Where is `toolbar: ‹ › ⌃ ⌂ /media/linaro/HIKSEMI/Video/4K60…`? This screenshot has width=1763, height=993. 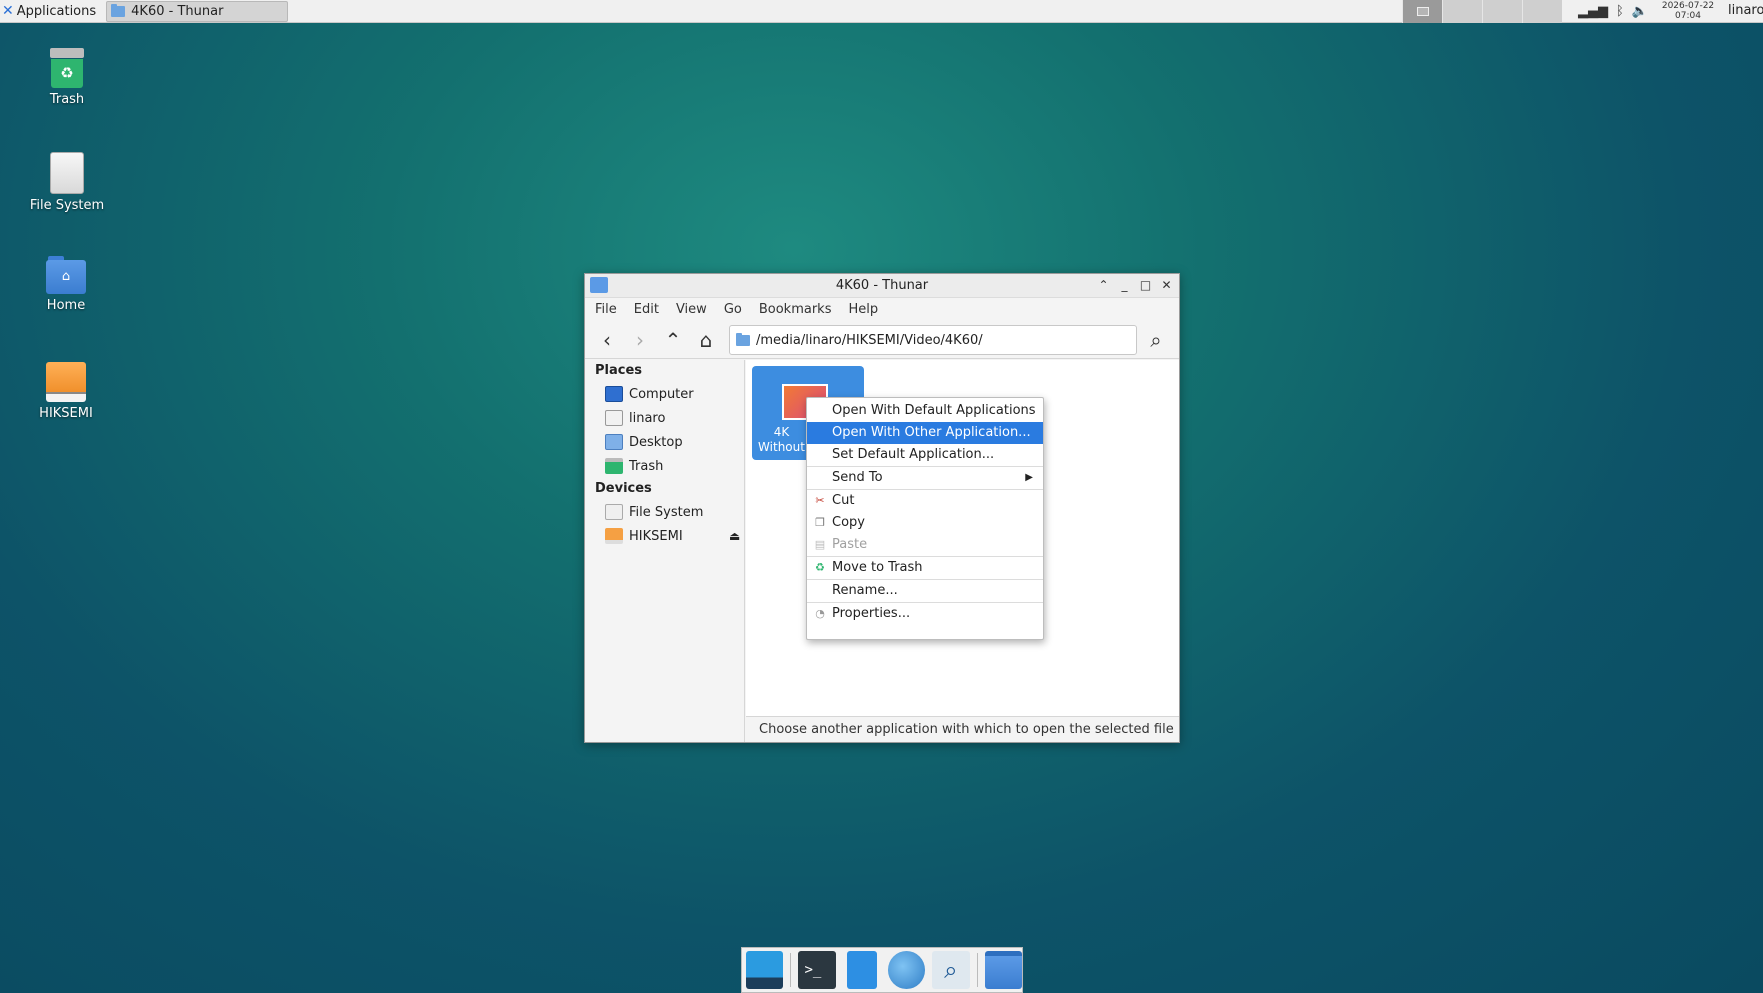 toolbar: ‹ › ⌃ ⌂ /media/linaro/HIKSEMI/Video/4K60… is located at coordinates (882, 340).